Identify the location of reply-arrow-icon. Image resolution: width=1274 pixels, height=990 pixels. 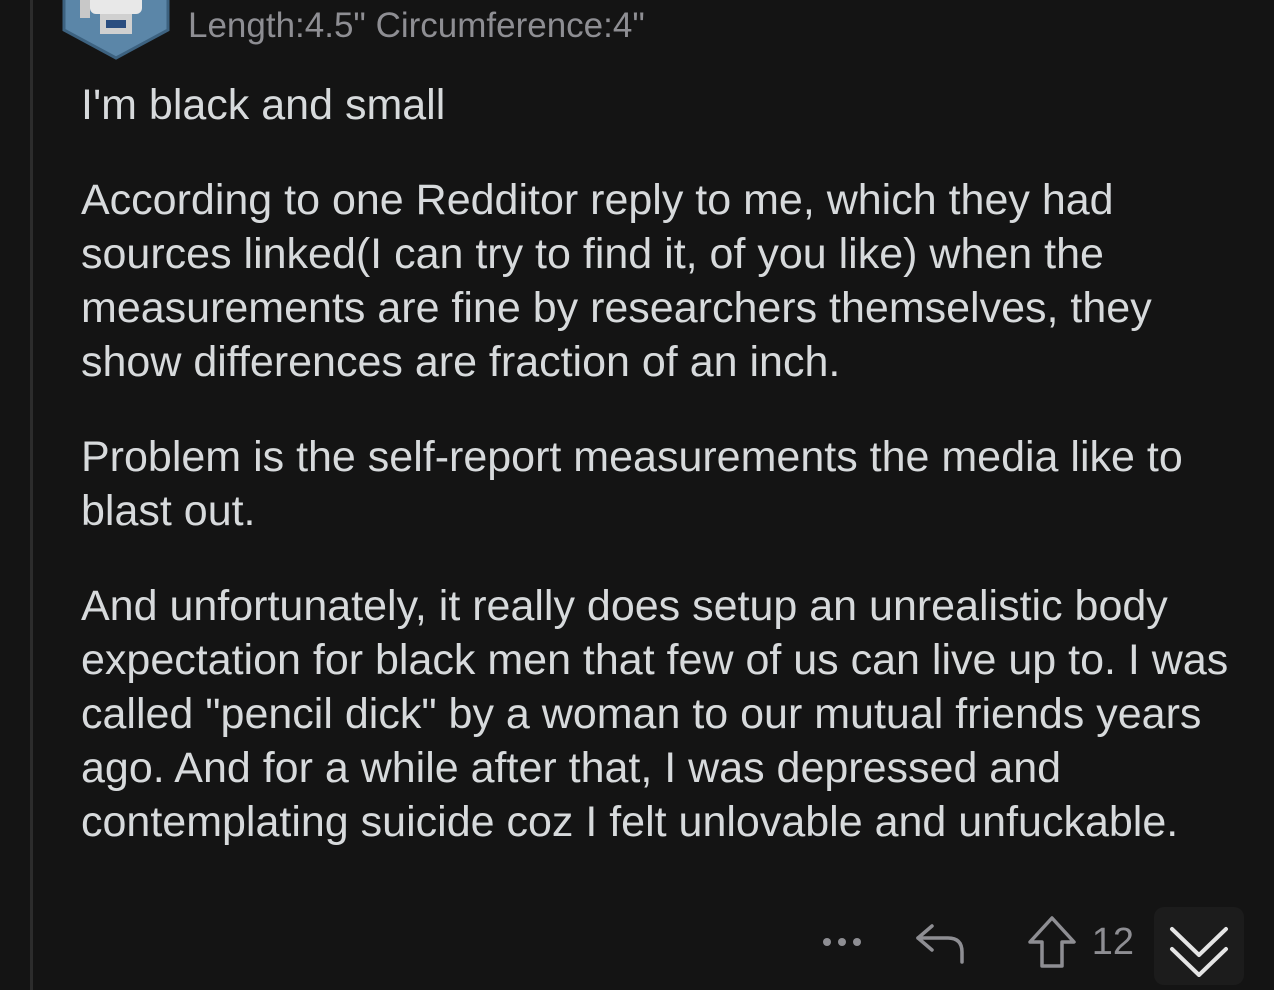
(939, 944).